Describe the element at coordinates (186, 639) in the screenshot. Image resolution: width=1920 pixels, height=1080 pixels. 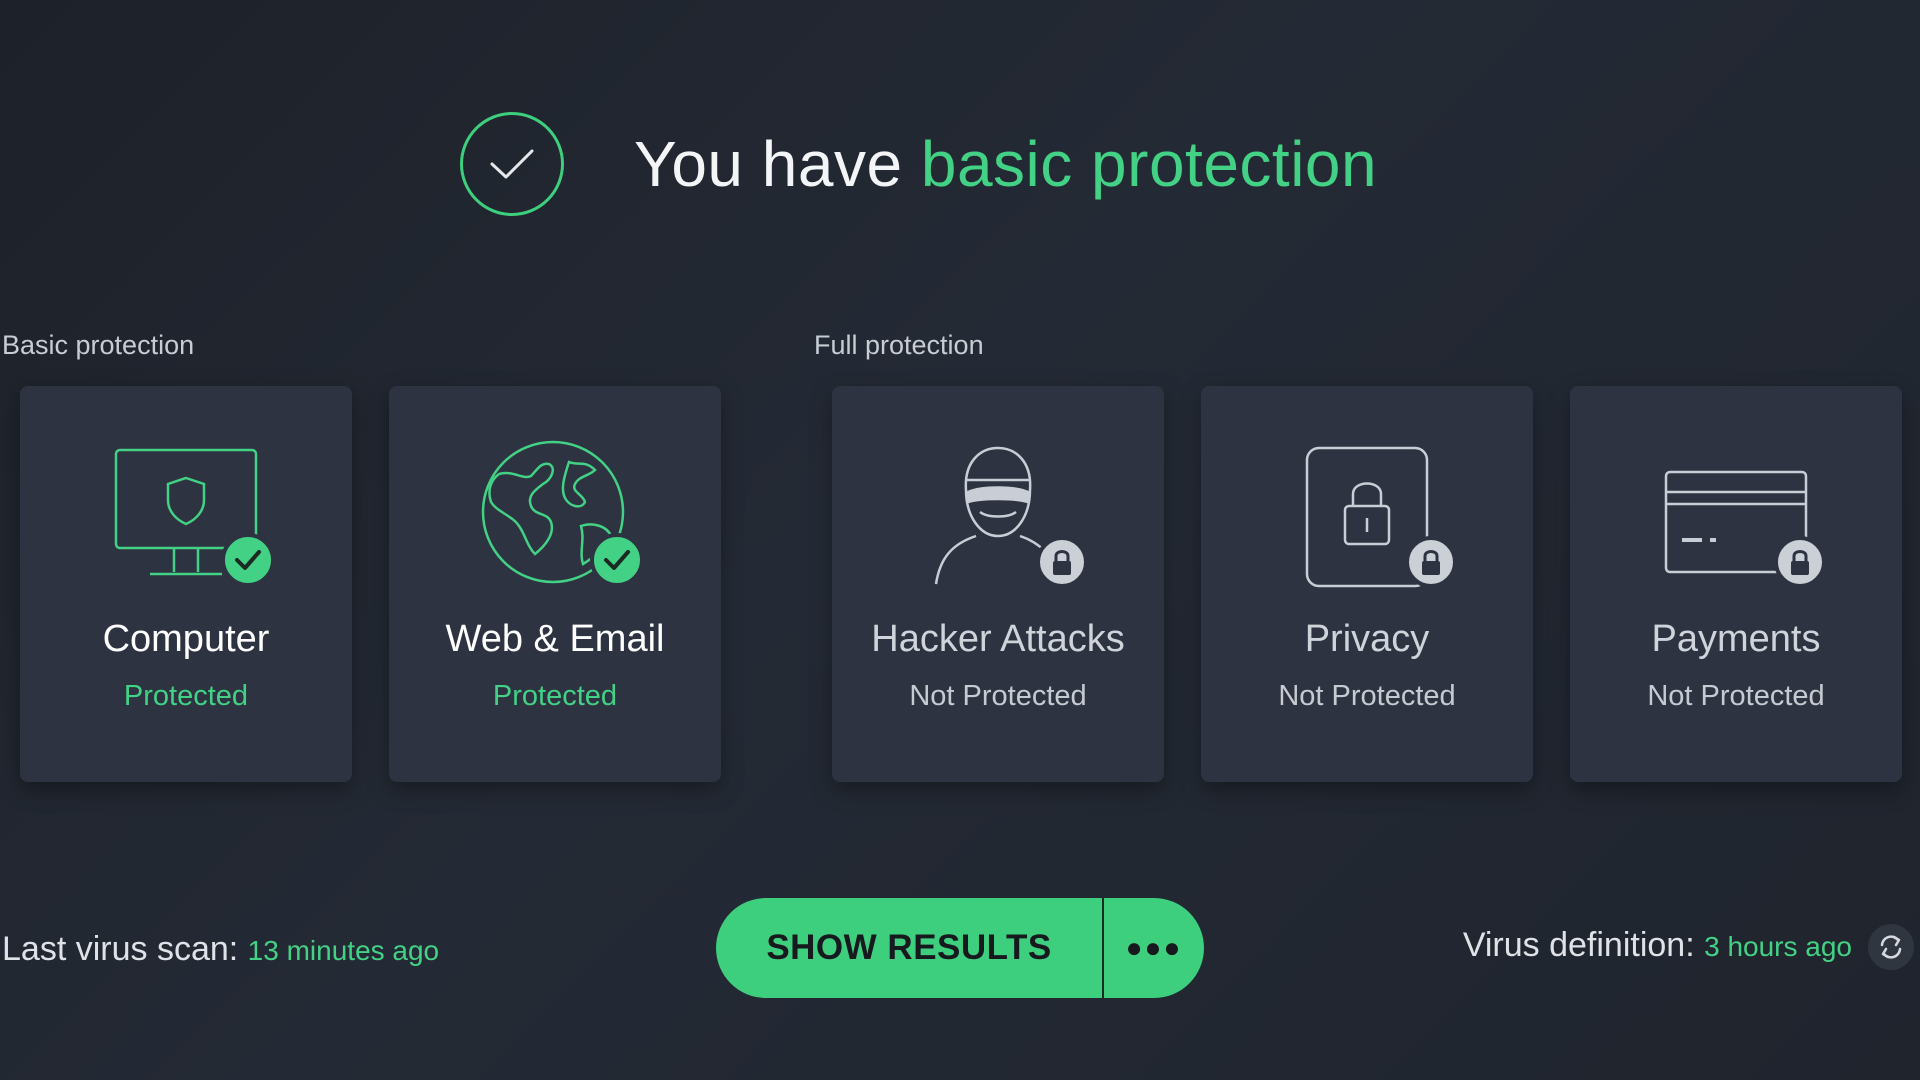
I see `card-title: Computer` at that location.